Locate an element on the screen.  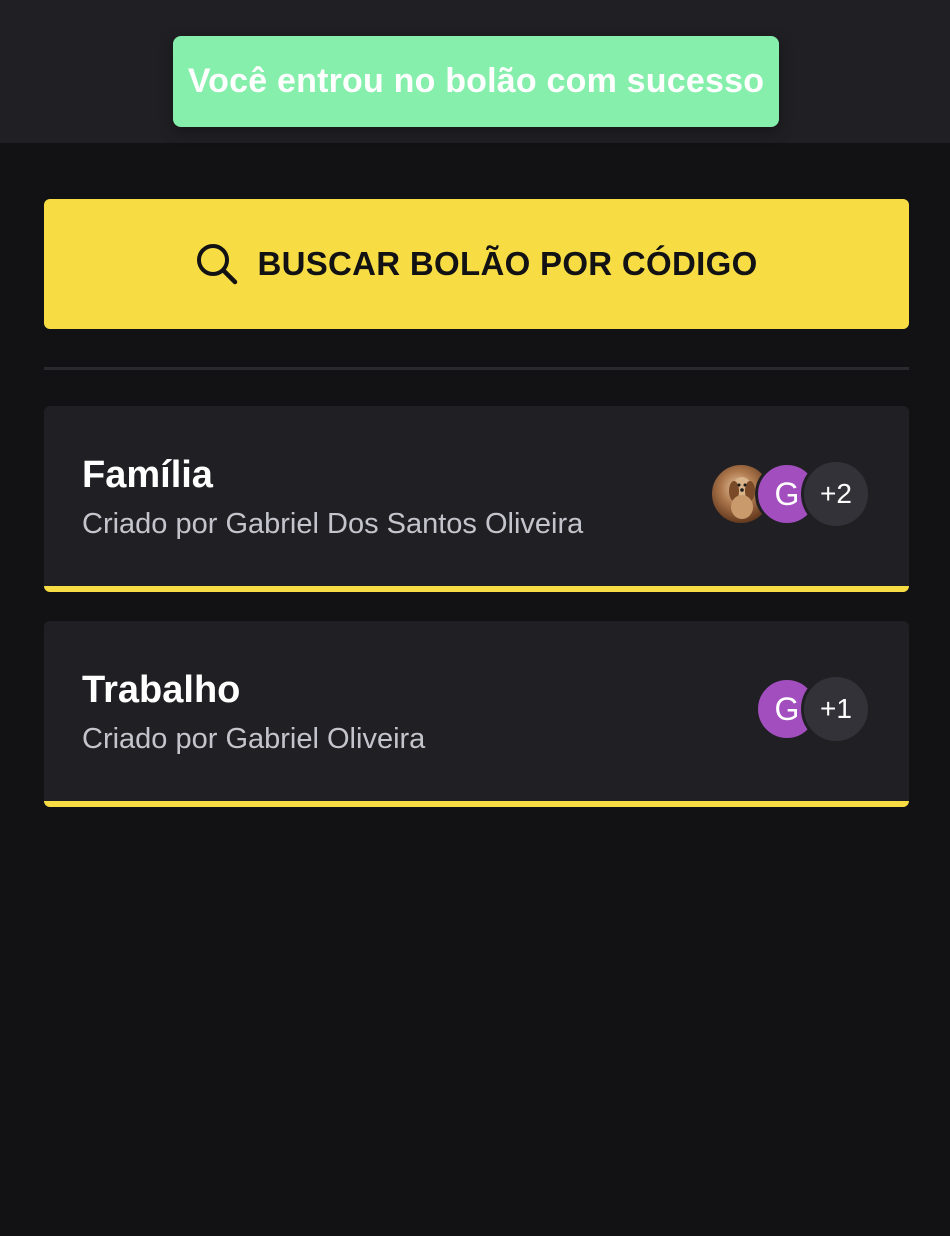
search-pool-by-code-button: BUSCAR BOLÃO POR CÓDIGO is located at coordinates (476, 264).